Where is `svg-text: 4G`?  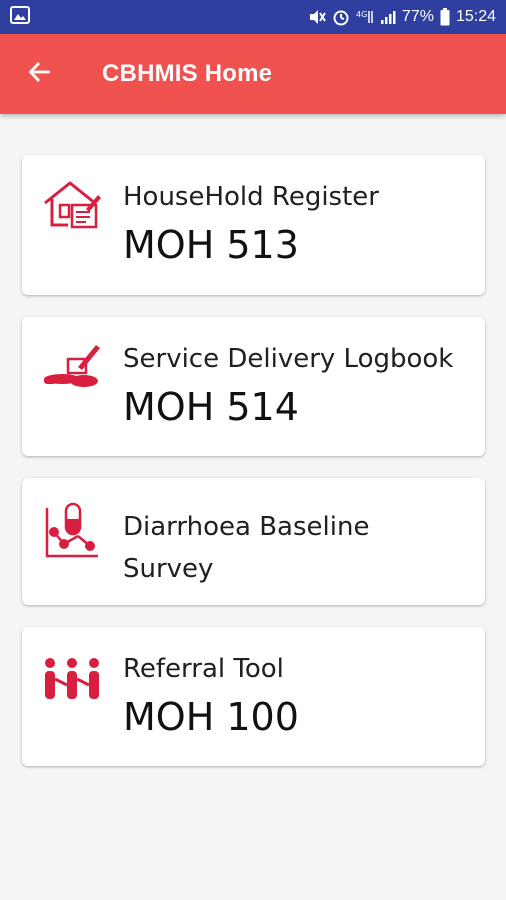 svg-text: 4G is located at coordinates (361, 14).